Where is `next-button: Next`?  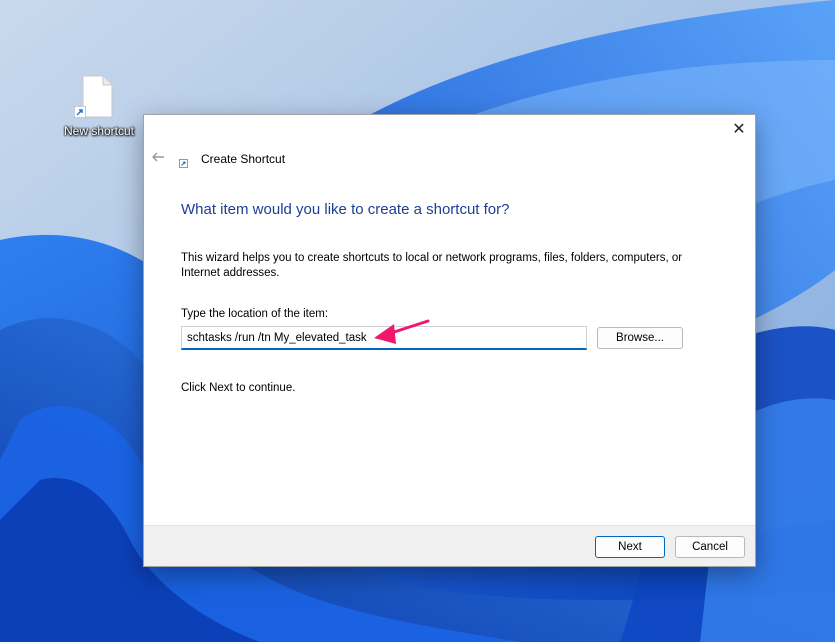 next-button: Next is located at coordinates (630, 547).